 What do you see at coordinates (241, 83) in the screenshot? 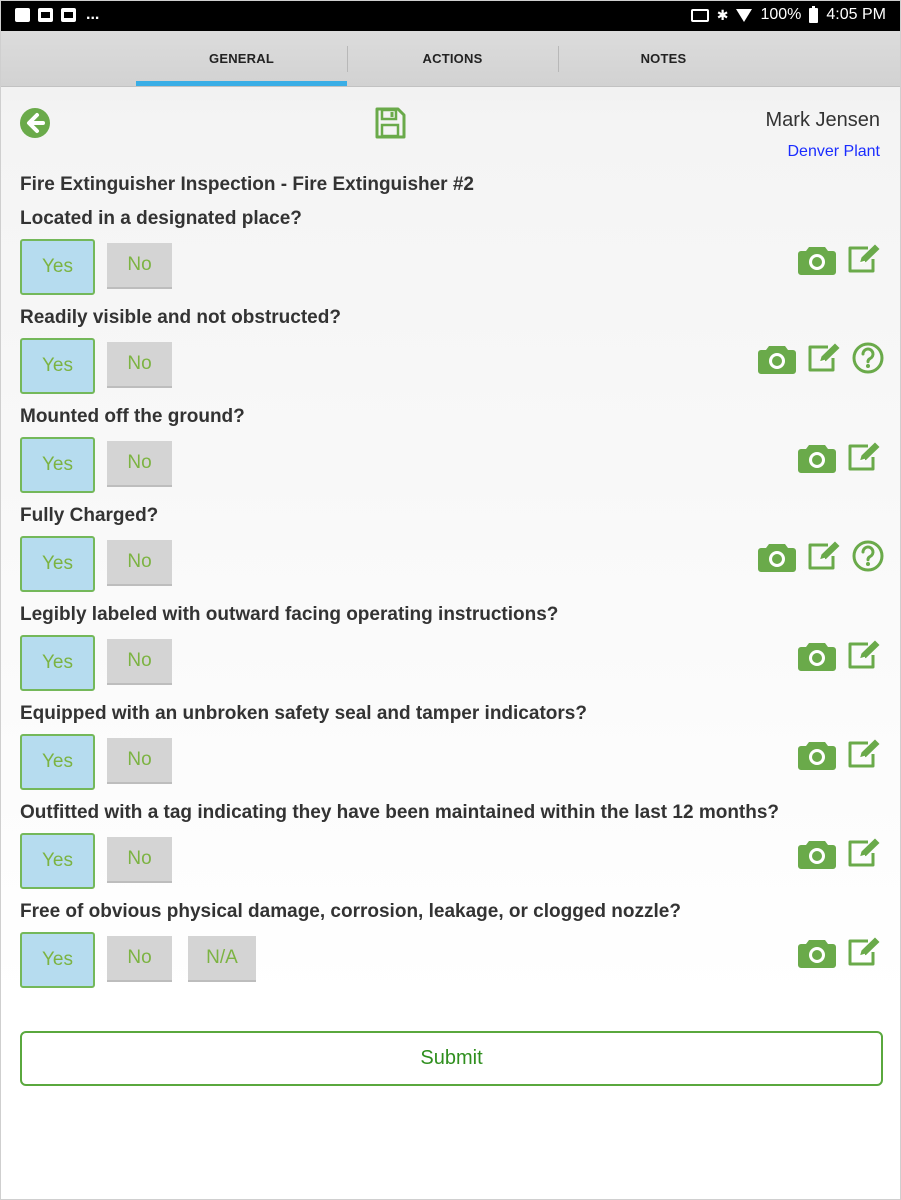
I see `active-tab-indicator` at bounding box center [241, 83].